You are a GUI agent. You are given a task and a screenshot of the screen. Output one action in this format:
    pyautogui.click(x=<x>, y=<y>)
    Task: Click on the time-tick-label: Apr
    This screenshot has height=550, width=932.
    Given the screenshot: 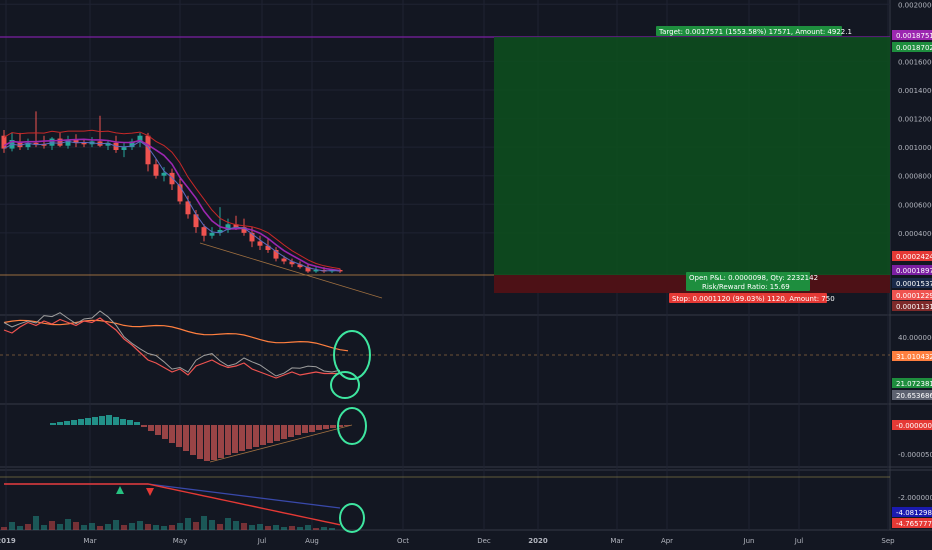 What is the action you would take?
    pyautogui.click(x=667, y=541)
    